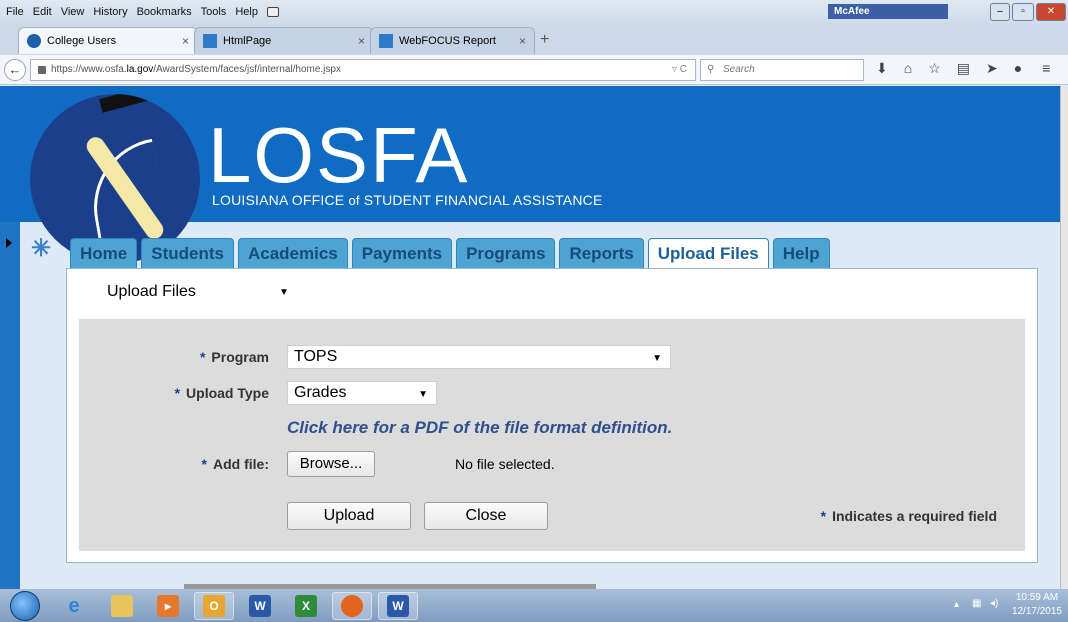  What do you see at coordinates (956, 604) in the screenshot?
I see `tray-expand-icon: ▴` at bounding box center [956, 604].